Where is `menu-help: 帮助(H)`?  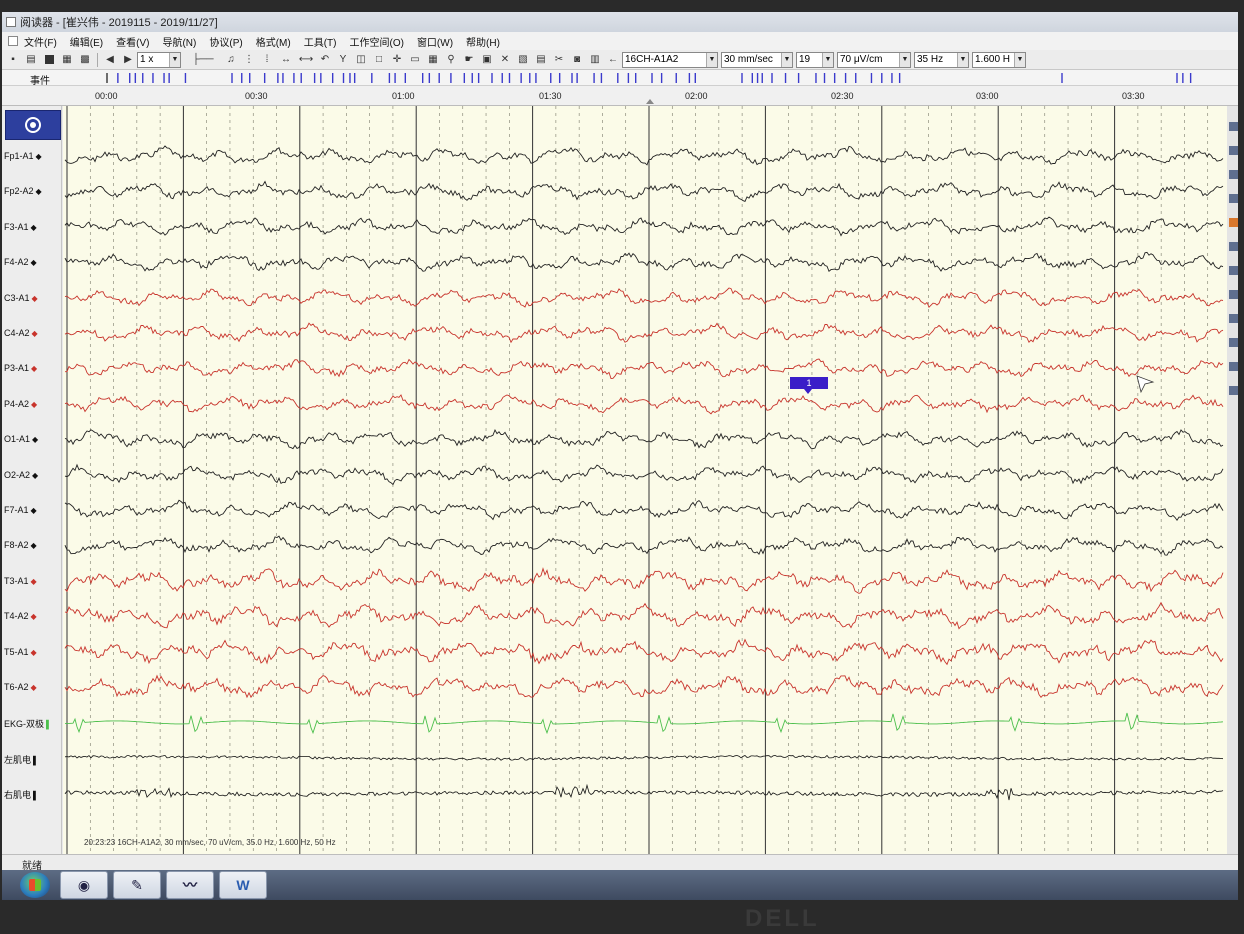
menu-help: 帮助(H) is located at coordinates (483, 41).